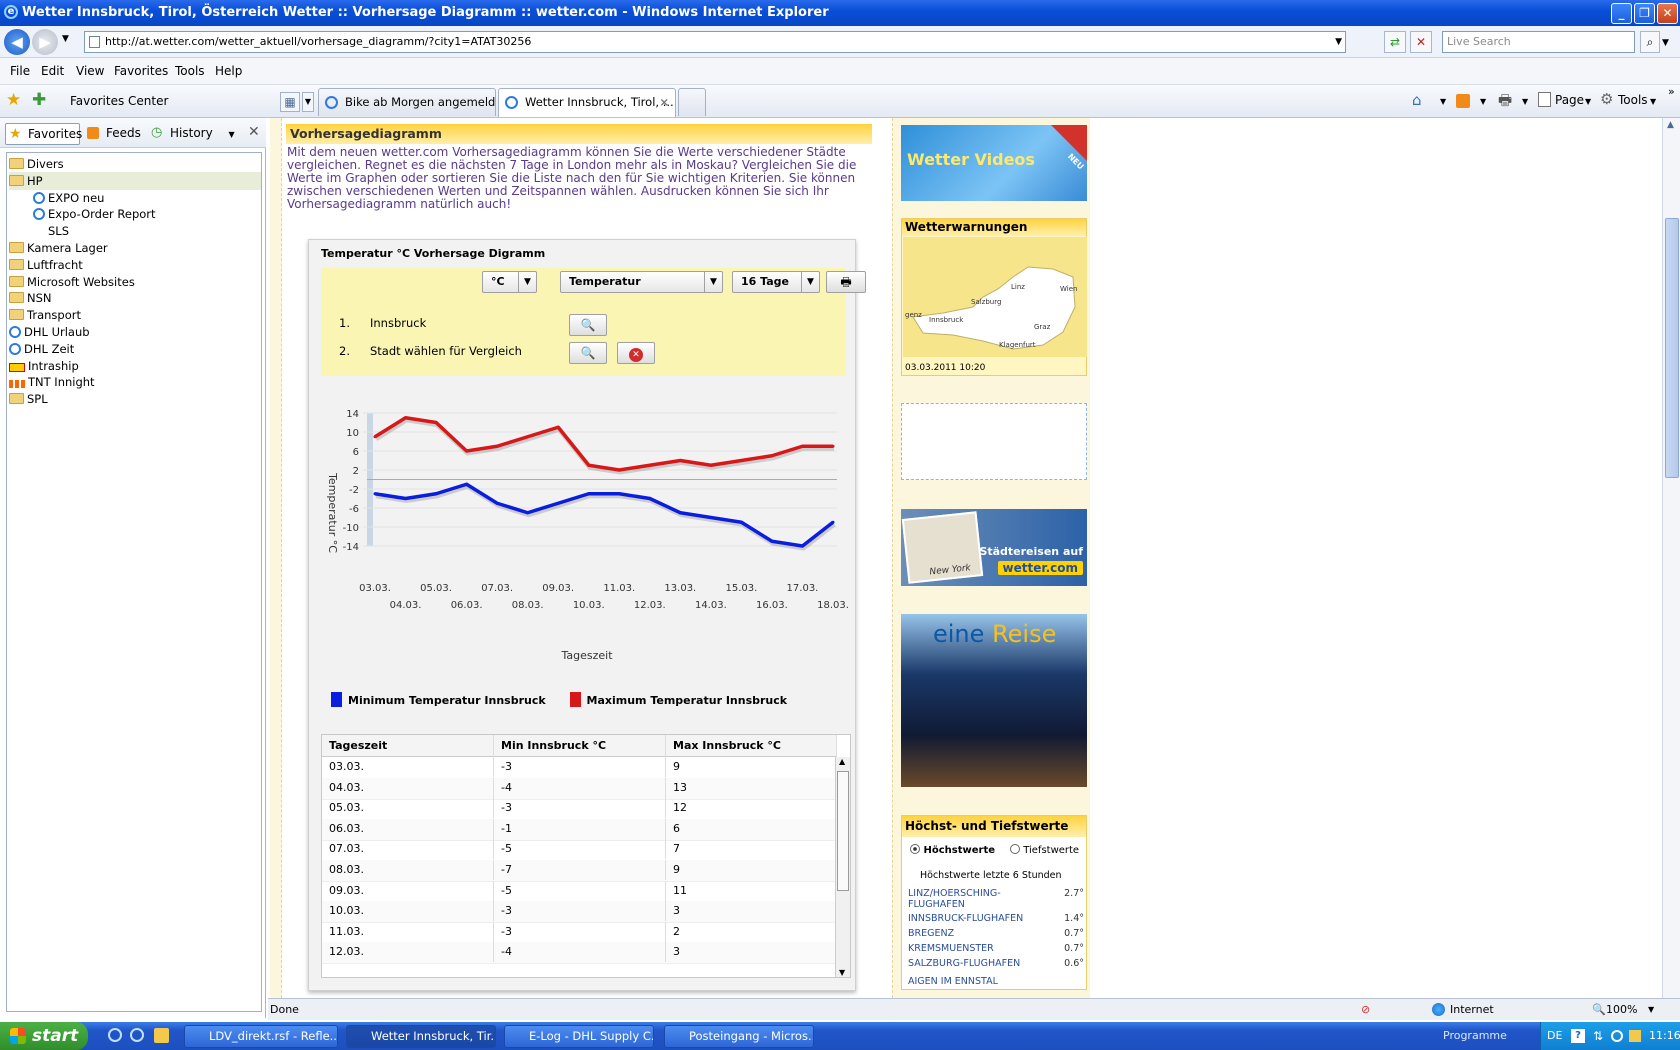  Describe the element at coordinates (1483, 101) in the screenshot. I see `feeds-dropdown-icon: ▼` at that location.